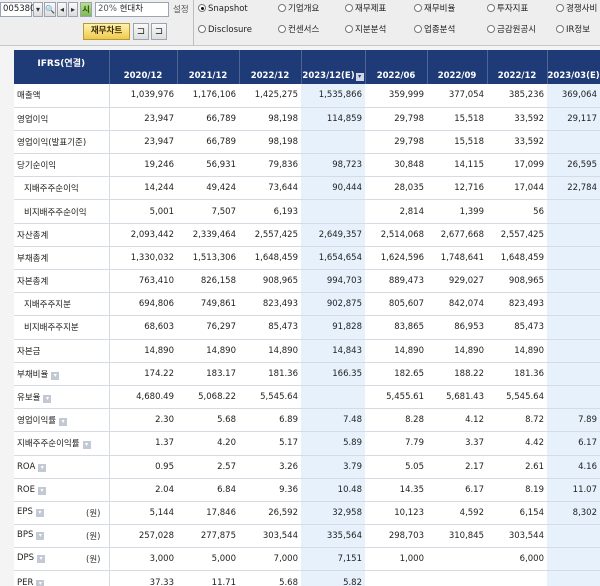 This screenshot has width=600, height=586. I want to click on tab-label: Disclosure, so click(230, 30).